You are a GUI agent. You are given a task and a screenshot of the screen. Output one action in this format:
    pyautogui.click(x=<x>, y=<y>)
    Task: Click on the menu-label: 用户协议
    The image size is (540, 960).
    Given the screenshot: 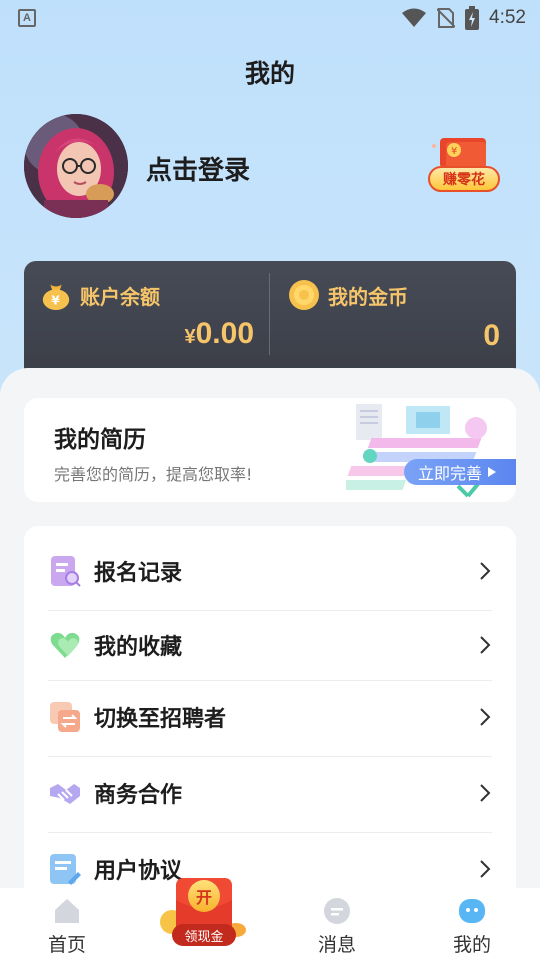 What is the action you would take?
    pyautogui.click(x=138, y=871)
    